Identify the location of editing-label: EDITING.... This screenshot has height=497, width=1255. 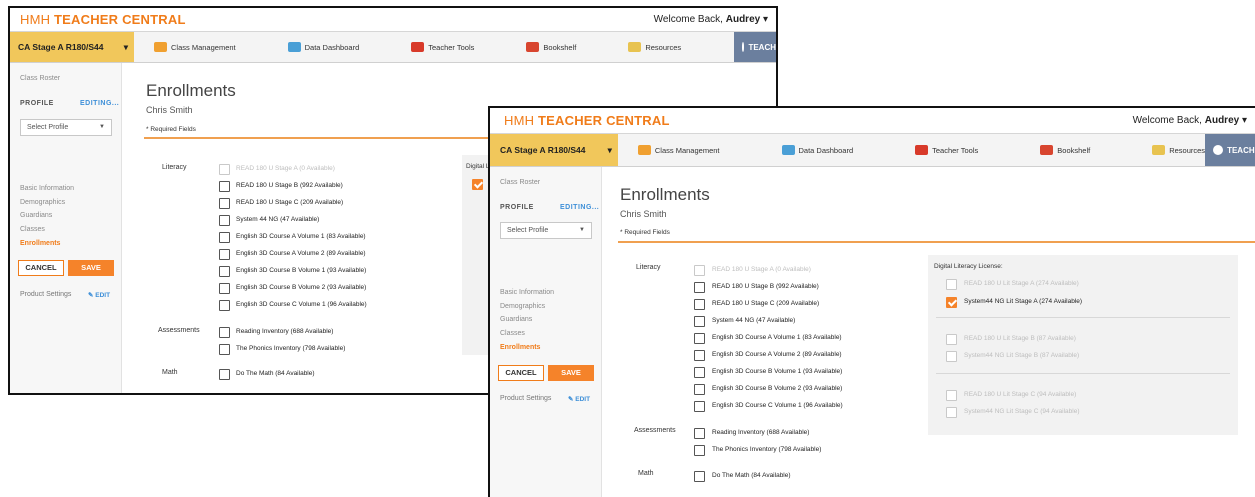
(580, 207).